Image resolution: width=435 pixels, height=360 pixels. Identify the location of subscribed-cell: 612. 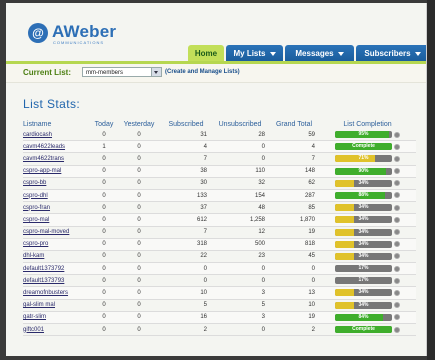
(186, 220).